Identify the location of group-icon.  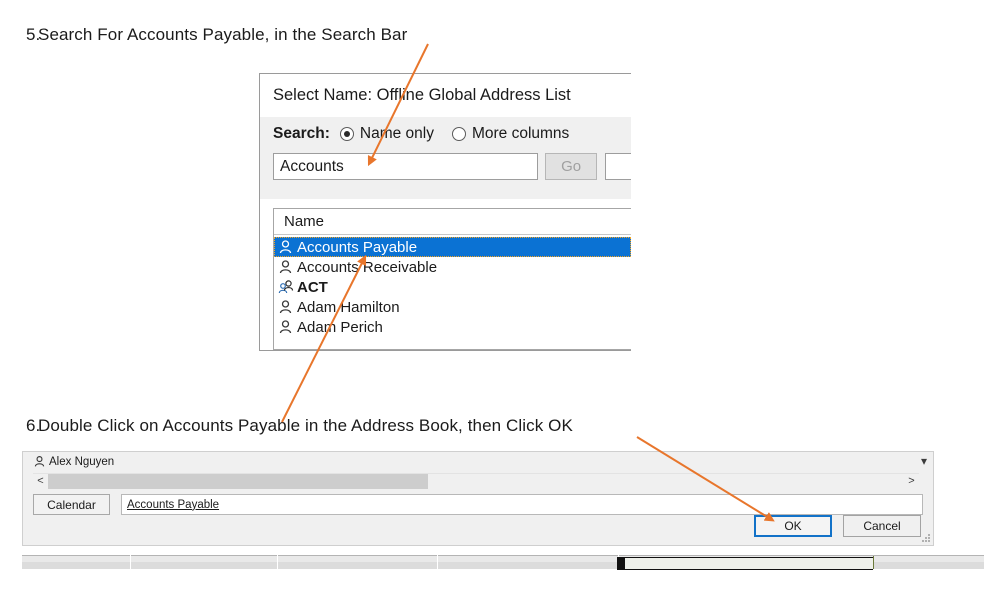
(286, 287).